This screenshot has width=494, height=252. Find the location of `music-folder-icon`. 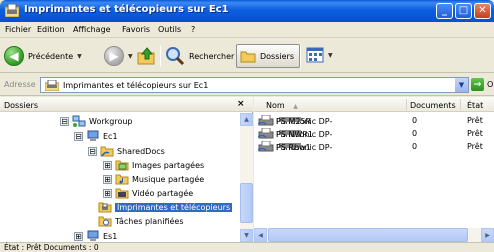

music-folder-icon is located at coordinates (122, 179).